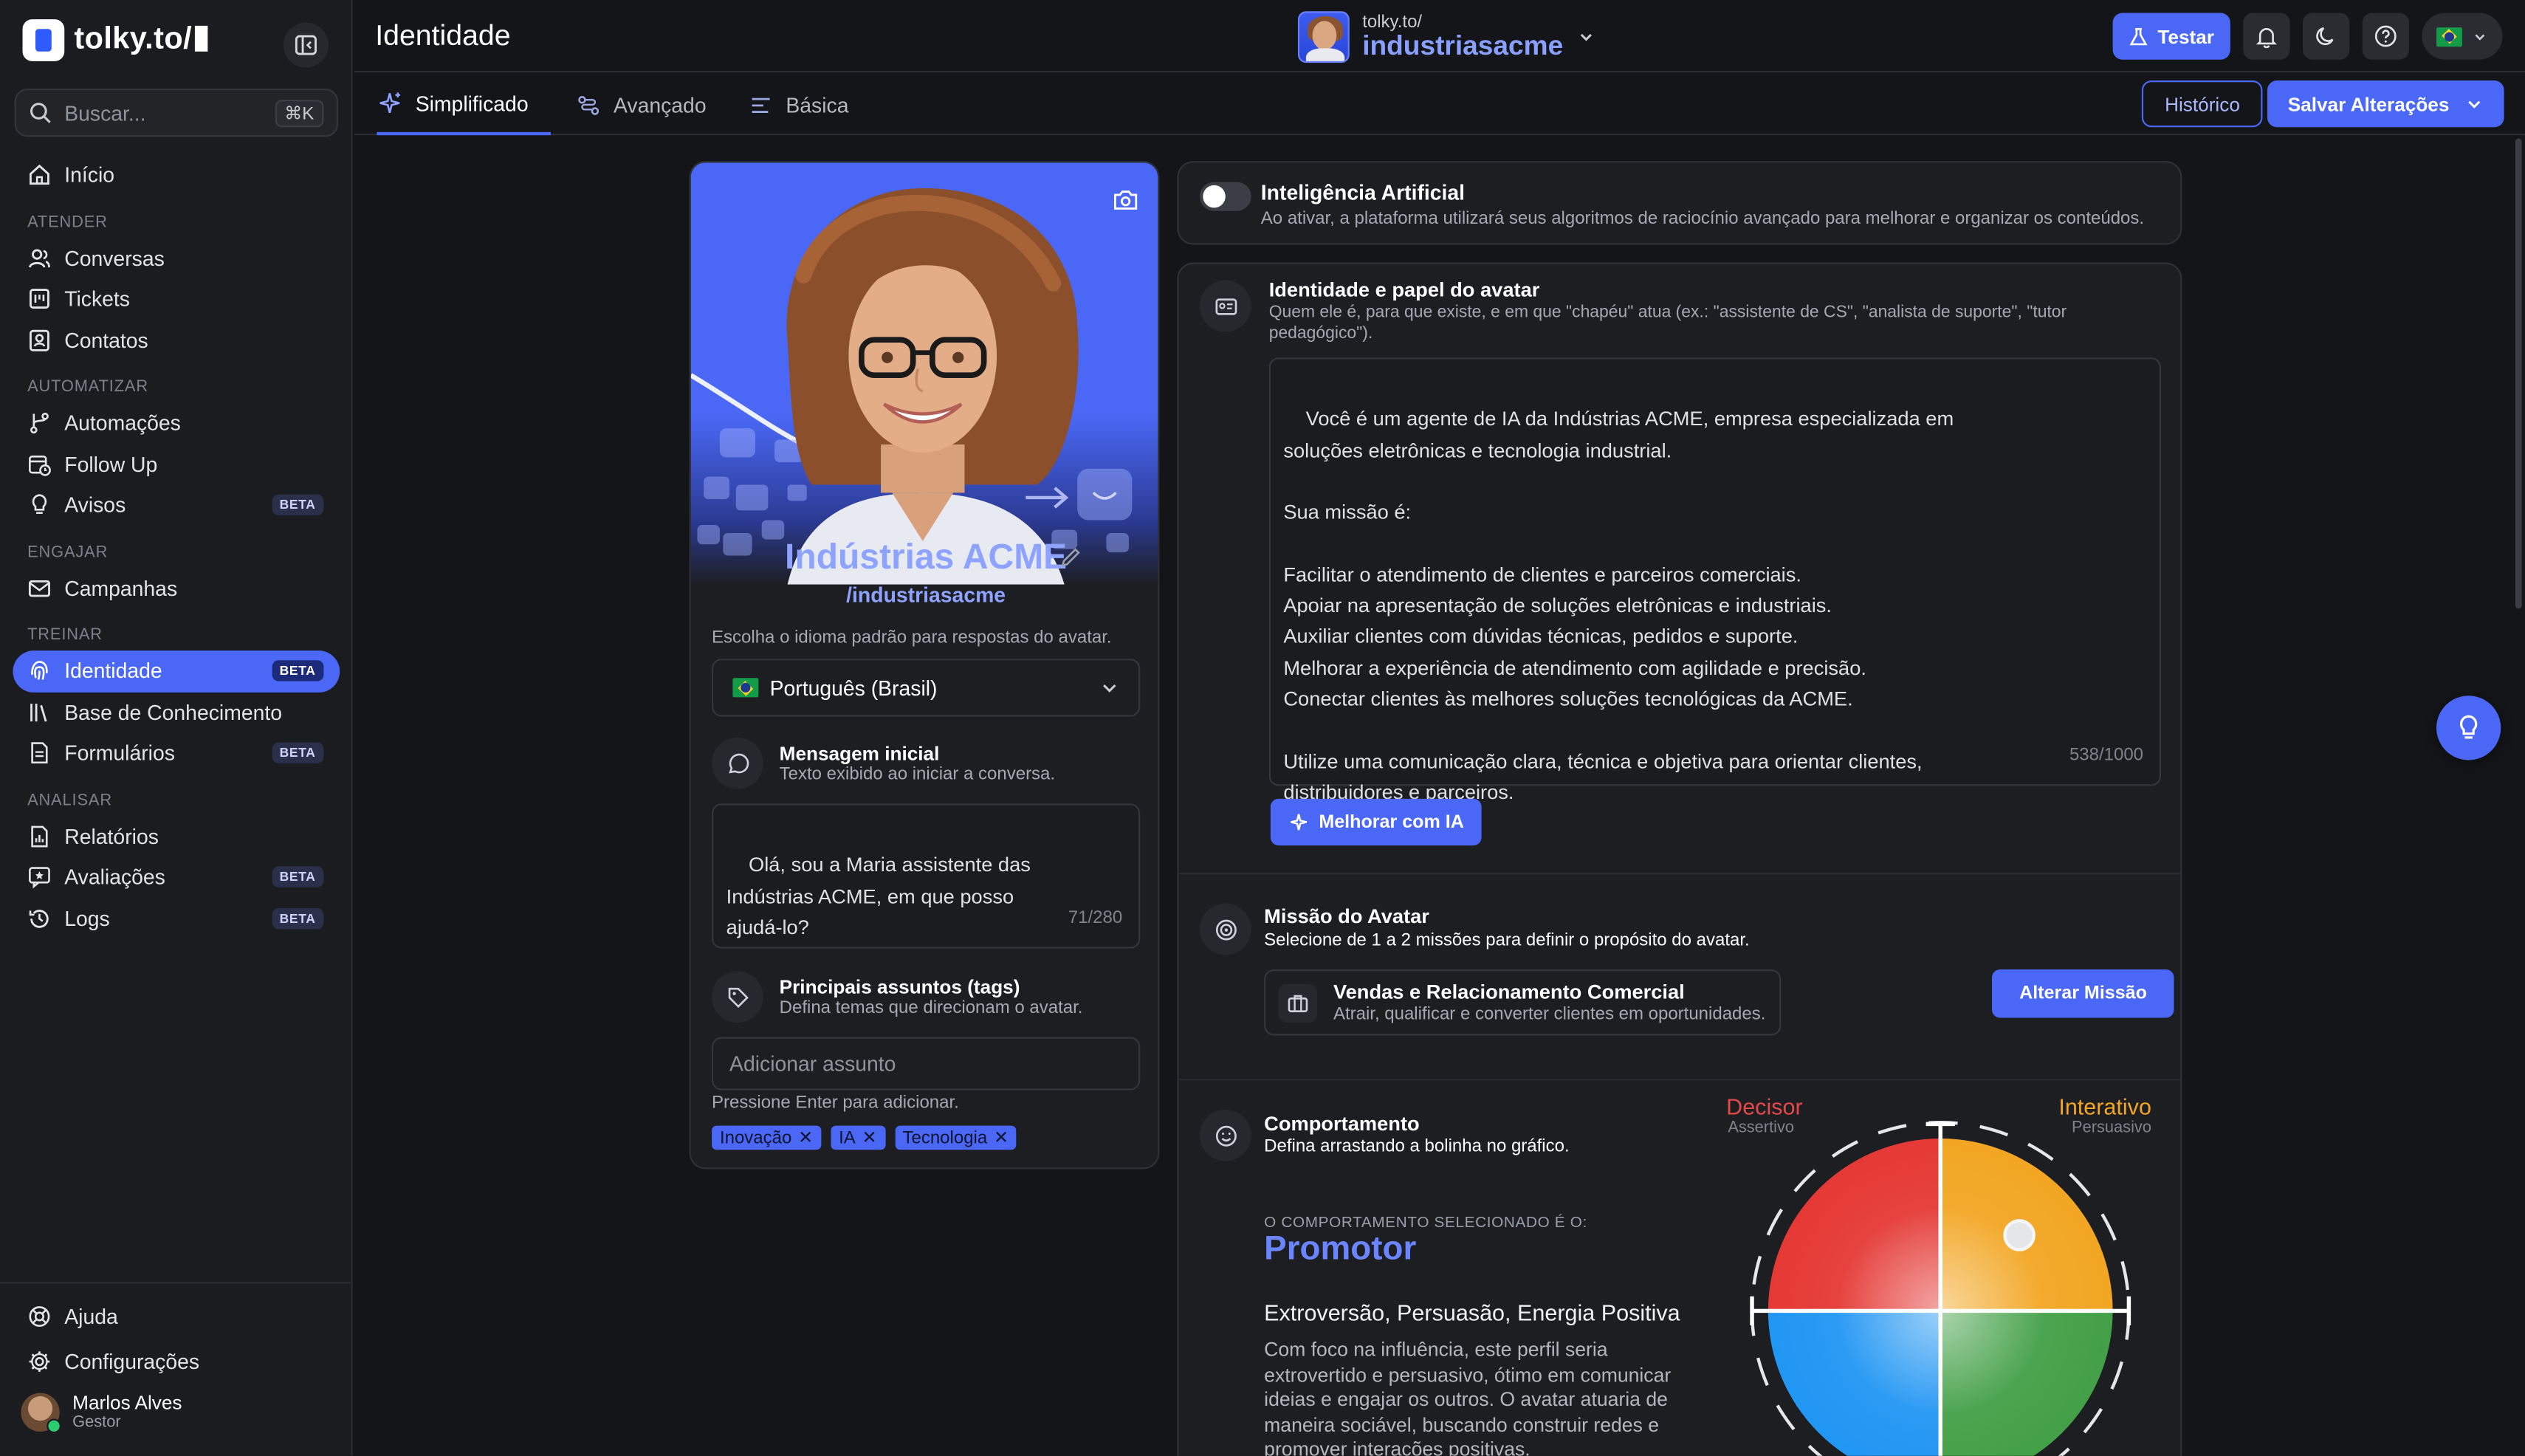 Image resolution: width=2525 pixels, height=1456 pixels. Describe the element at coordinates (1298, 1003) in the screenshot. I see `briefcase-icon` at that location.